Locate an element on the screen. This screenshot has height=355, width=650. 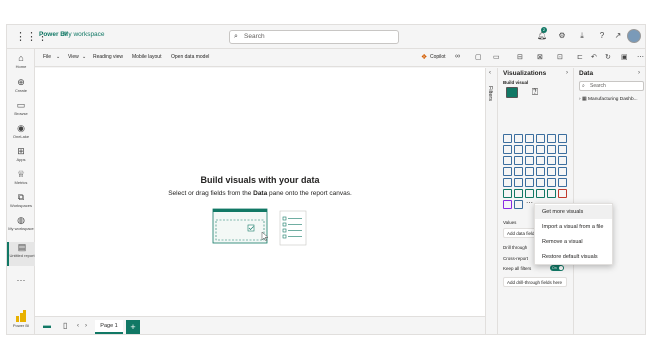
stacked-bar-chart-icon is located at coordinates (507, 138).